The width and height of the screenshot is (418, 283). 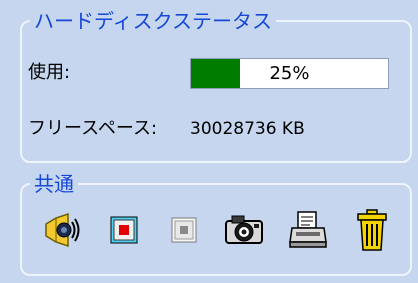 What do you see at coordinates (49, 72) in the screenshot?
I see `usage-label: 使用:` at bounding box center [49, 72].